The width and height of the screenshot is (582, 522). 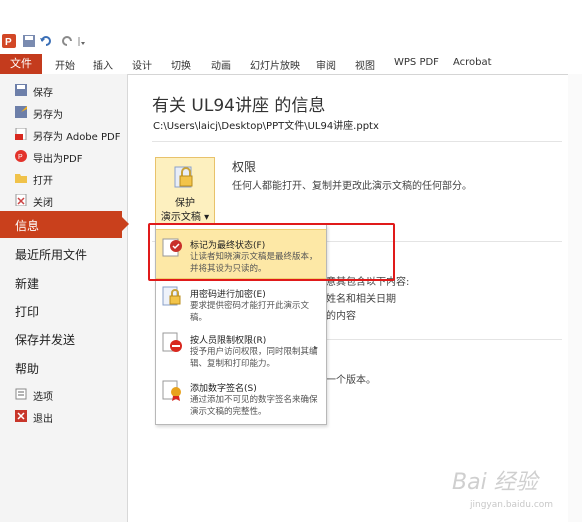 I want to click on nav-help: 帮助, so click(x=27, y=368).